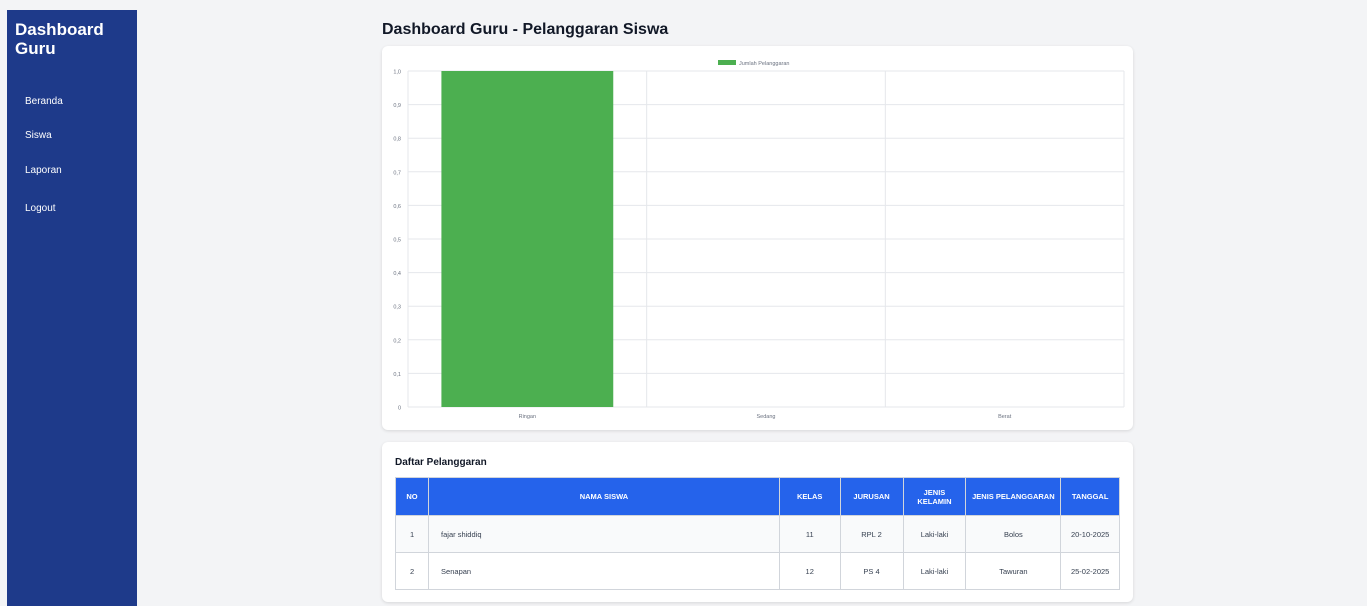  I want to click on sidebar-brand: Dashboard Guru, so click(59, 39).